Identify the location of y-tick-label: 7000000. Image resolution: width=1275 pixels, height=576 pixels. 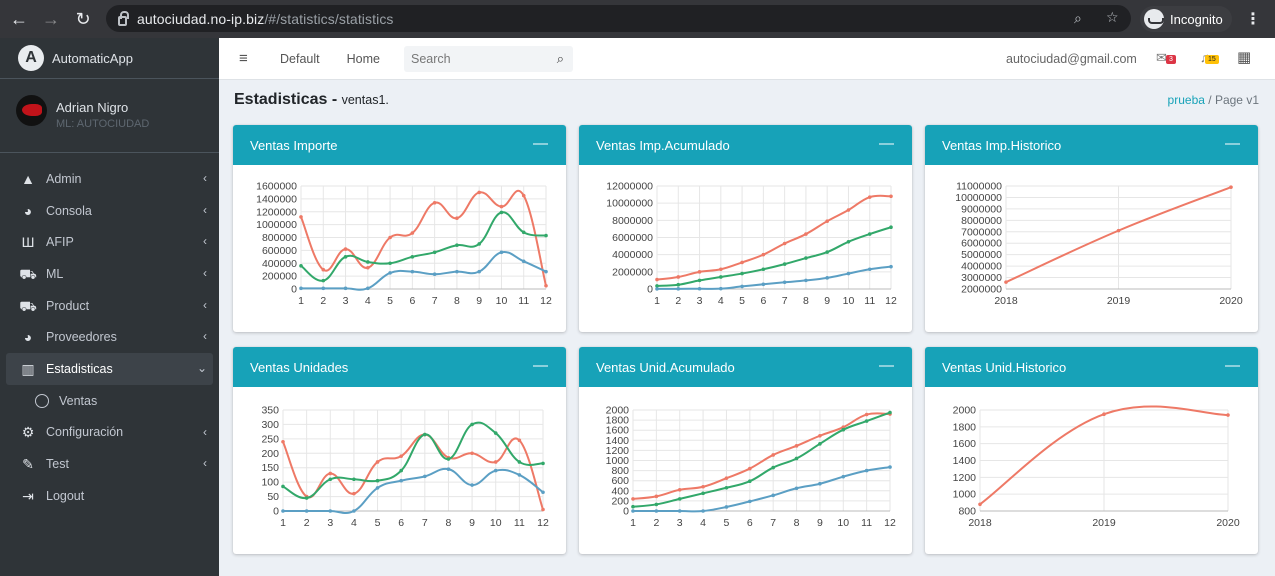
(981, 232).